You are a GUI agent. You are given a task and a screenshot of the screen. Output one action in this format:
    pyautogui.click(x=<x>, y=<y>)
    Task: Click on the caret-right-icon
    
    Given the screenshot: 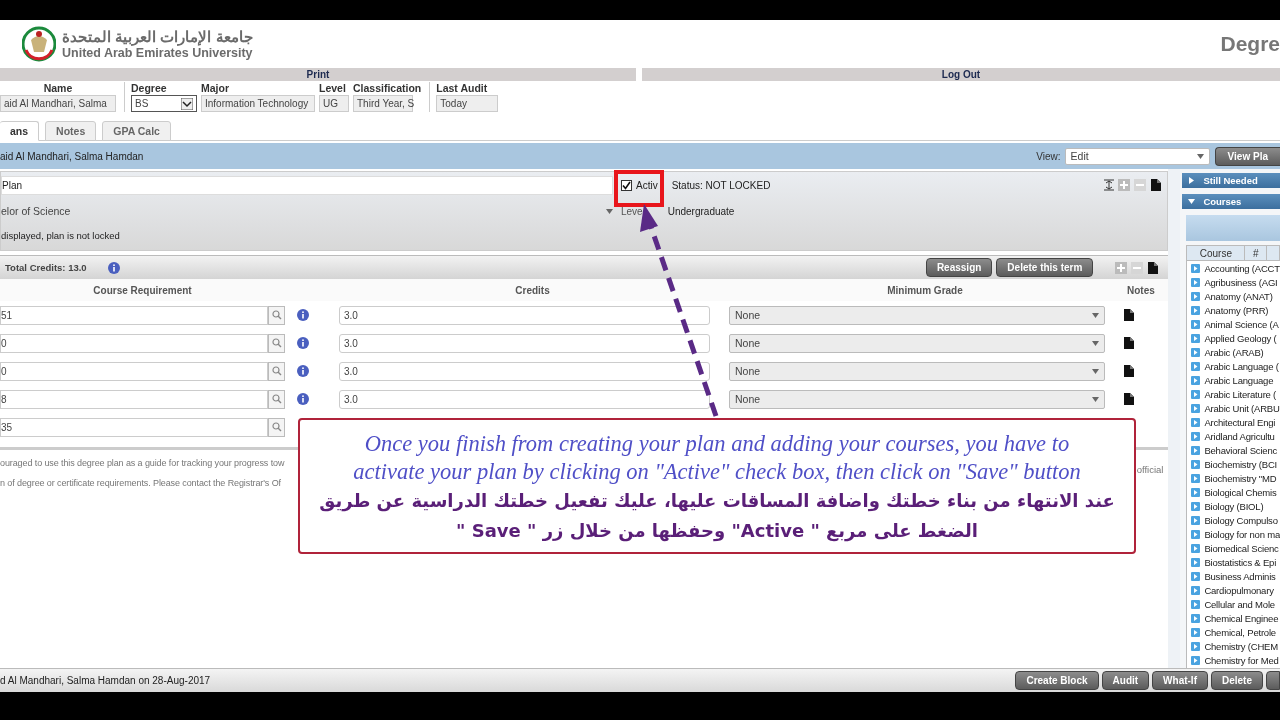 What is the action you would take?
    pyautogui.click(x=1192, y=180)
    